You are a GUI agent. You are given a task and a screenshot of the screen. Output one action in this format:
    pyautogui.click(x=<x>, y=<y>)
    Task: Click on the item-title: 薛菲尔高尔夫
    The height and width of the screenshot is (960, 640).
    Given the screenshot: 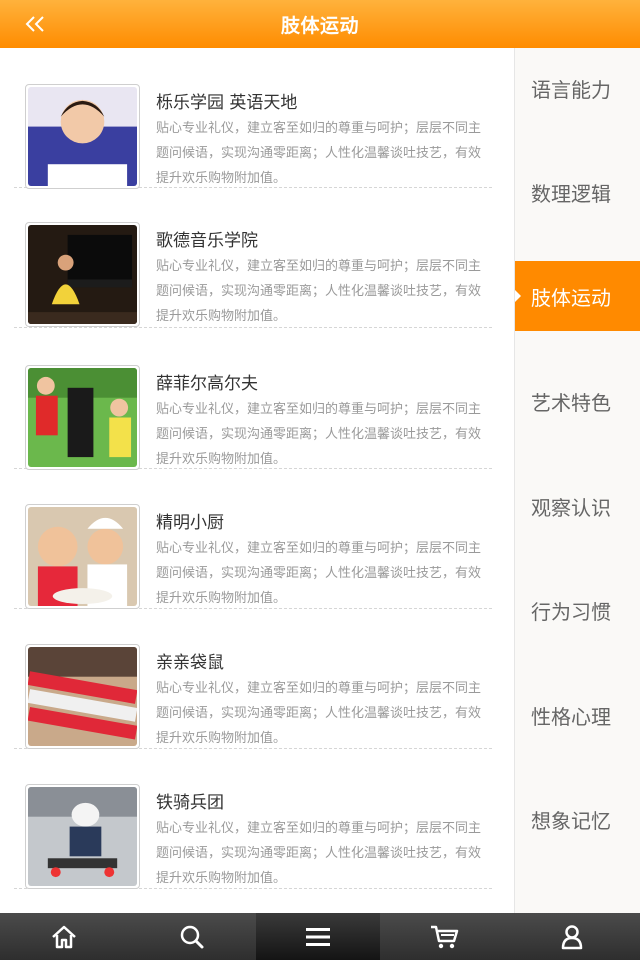 What is the action you would take?
    pyautogui.click(x=207, y=381)
    